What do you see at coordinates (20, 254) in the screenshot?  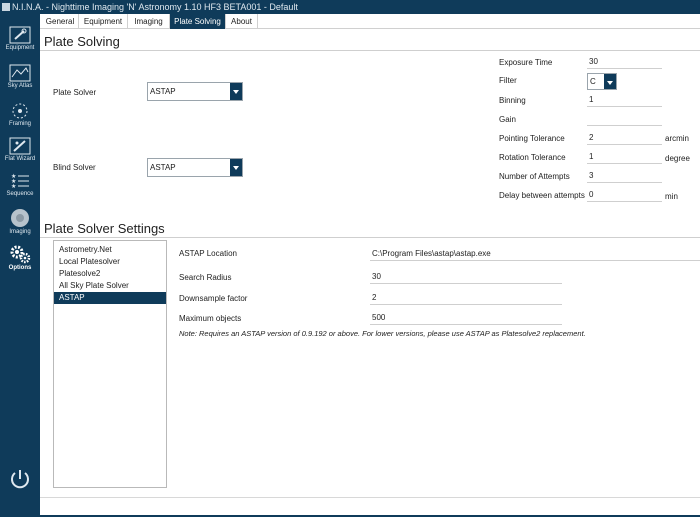 I see `gears-icon` at bounding box center [20, 254].